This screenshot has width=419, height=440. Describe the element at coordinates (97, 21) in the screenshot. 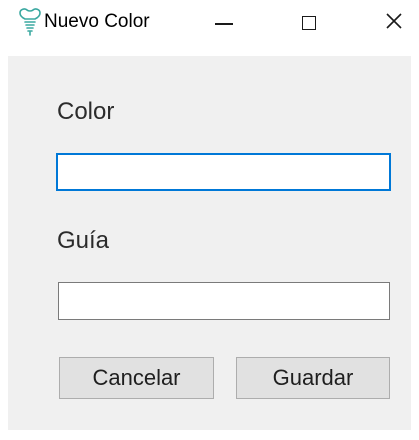

I see `window-title: Nuevo Color` at that location.